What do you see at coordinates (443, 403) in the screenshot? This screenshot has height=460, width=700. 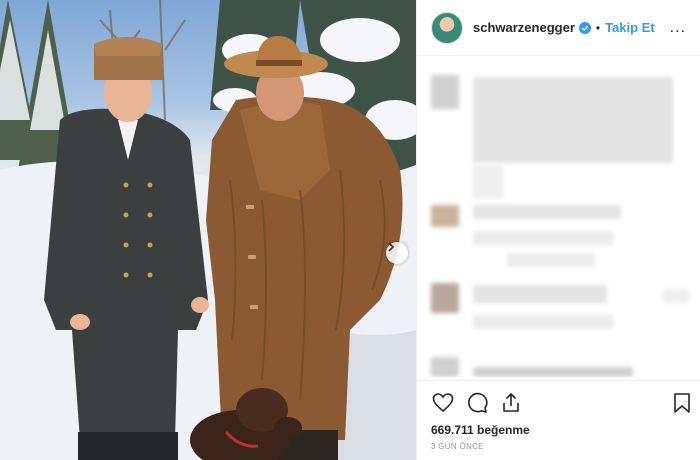 I see `heart-icon` at bounding box center [443, 403].